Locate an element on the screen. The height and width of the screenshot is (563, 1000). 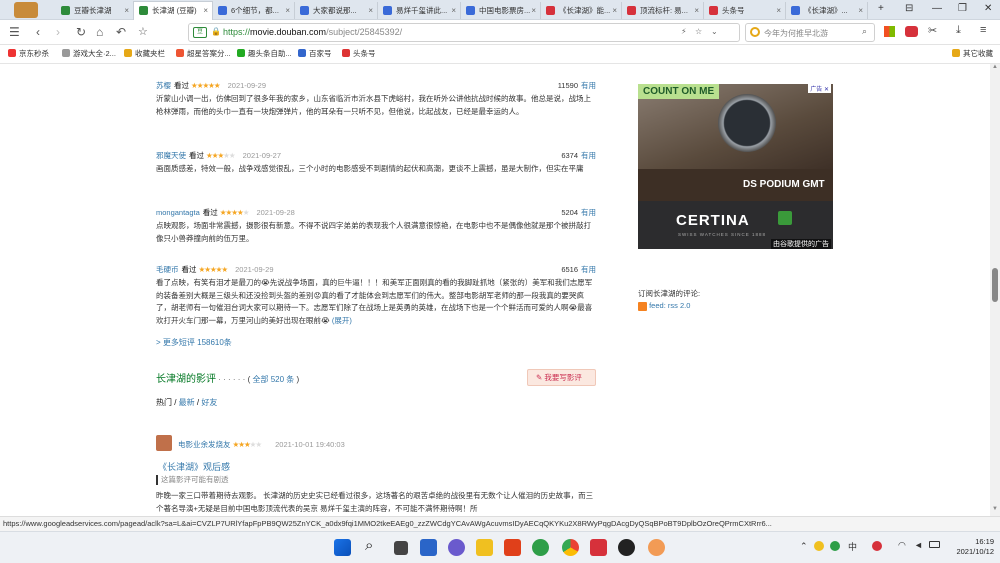
chevron-up-icon: ⌃ is located at coordinates (804, 546).